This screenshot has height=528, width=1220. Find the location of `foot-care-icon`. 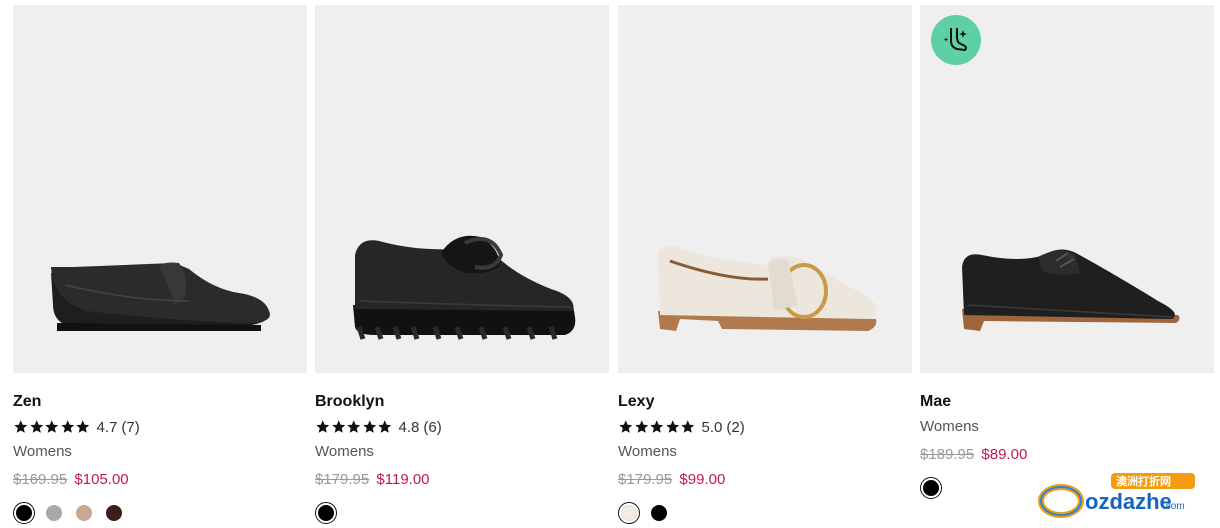

foot-care-icon is located at coordinates (956, 40).